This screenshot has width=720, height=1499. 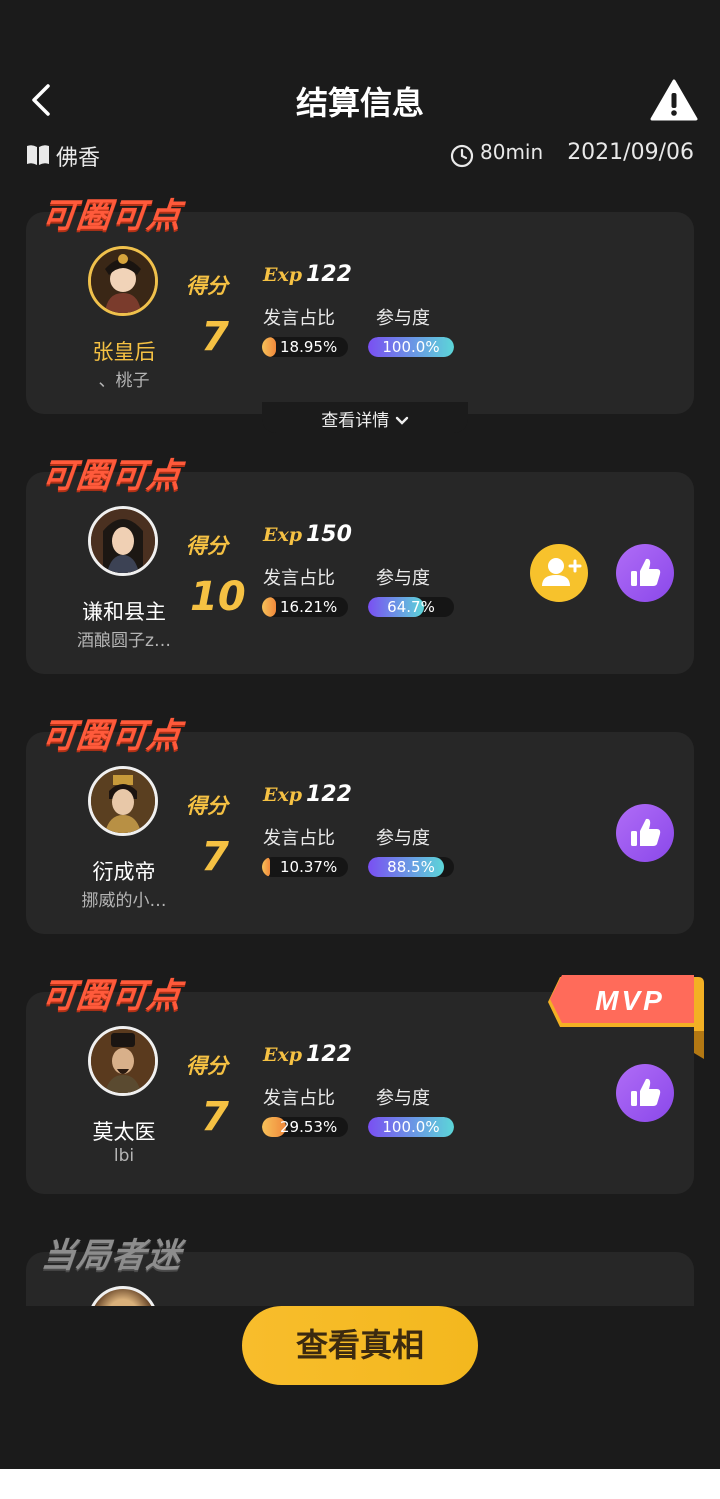 What do you see at coordinates (124, 1156) in the screenshot?
I see `user-name: lbi` at bounding box center [124, 1156].